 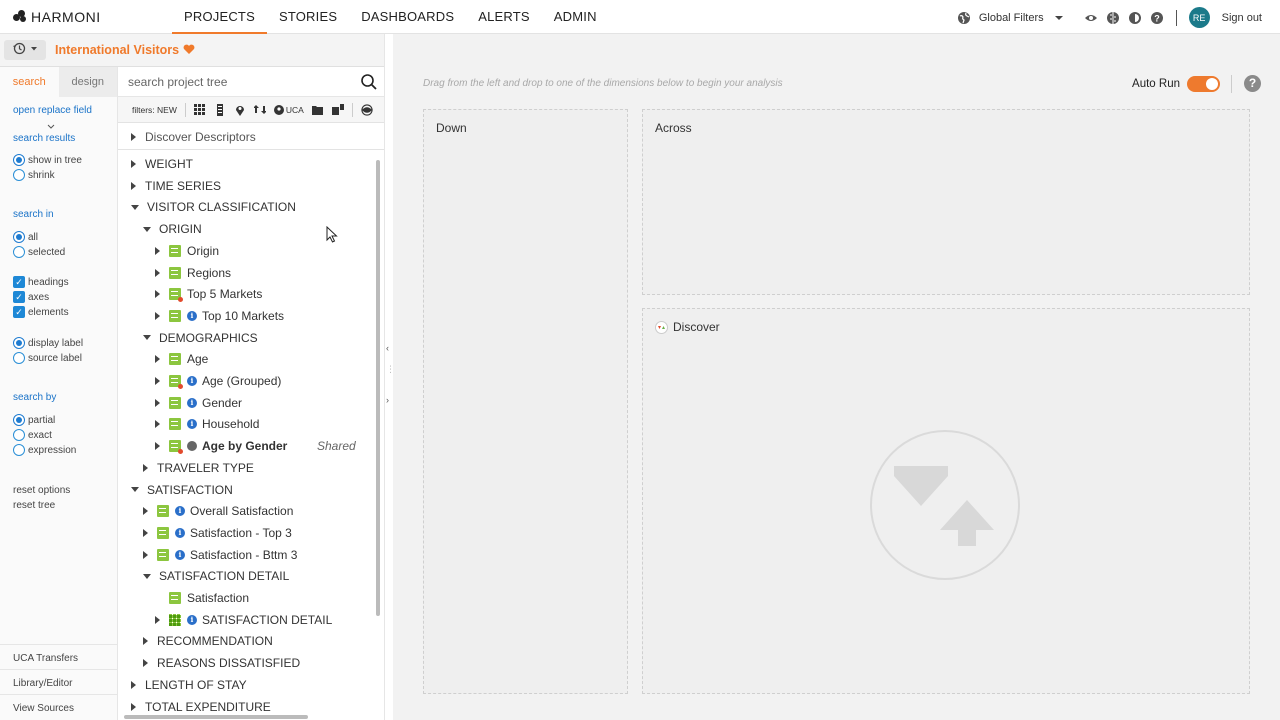 What do you see at coordinates (575, 17) in the screenshot?
I see `nav-admin: ADMIN` at bounding box center [575, 17].